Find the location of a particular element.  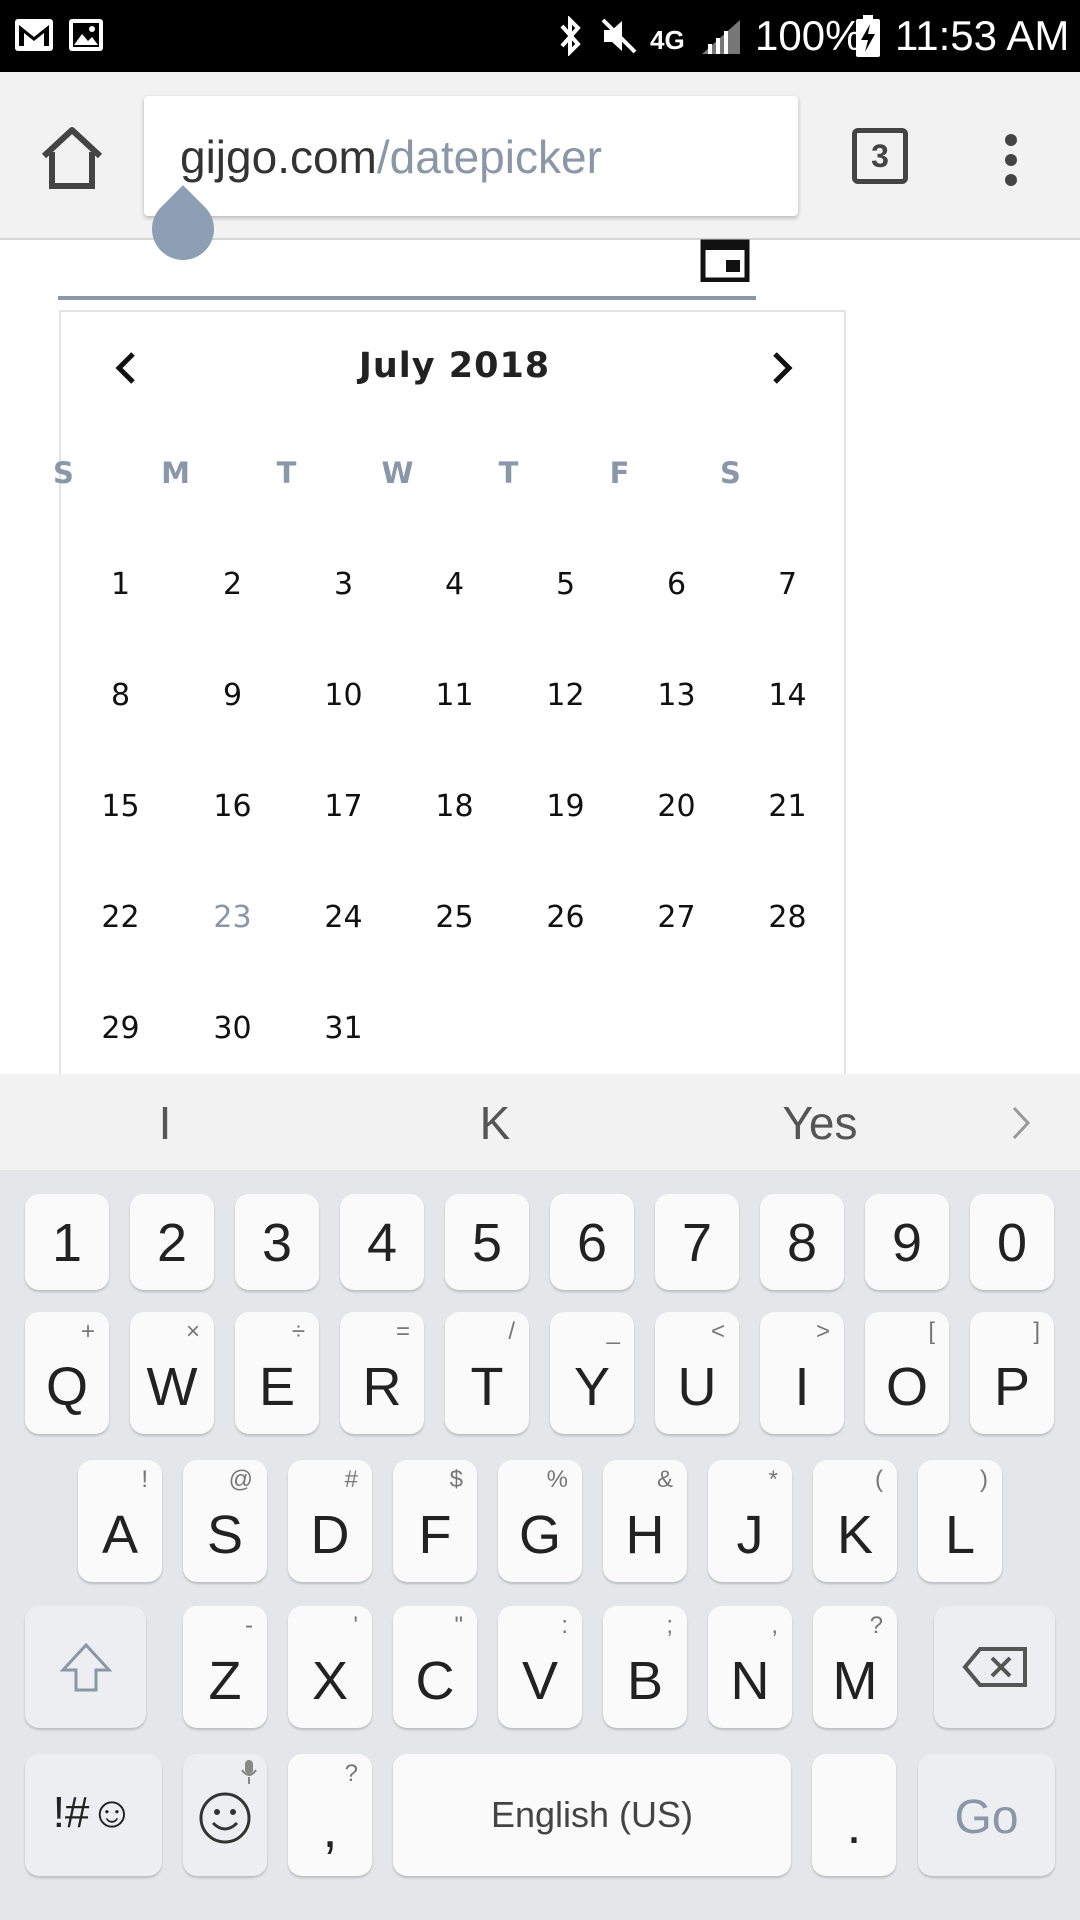

calendar-day: 19 is located at coordinates (565, 806).